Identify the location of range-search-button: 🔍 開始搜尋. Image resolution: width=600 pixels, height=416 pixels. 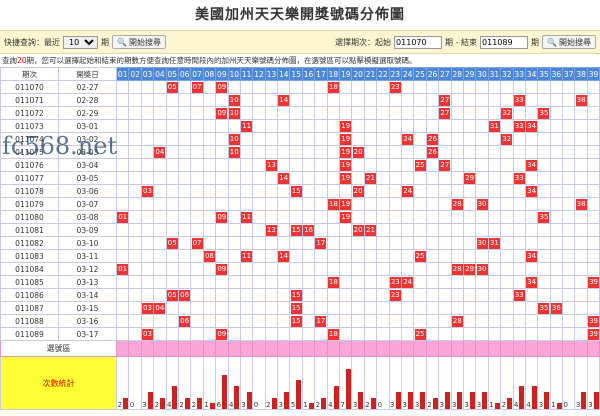
(569, 42).